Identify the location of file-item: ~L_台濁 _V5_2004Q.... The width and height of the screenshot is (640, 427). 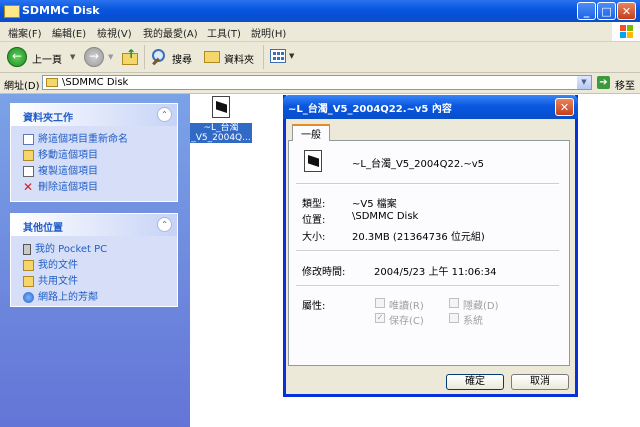
(221, 122).